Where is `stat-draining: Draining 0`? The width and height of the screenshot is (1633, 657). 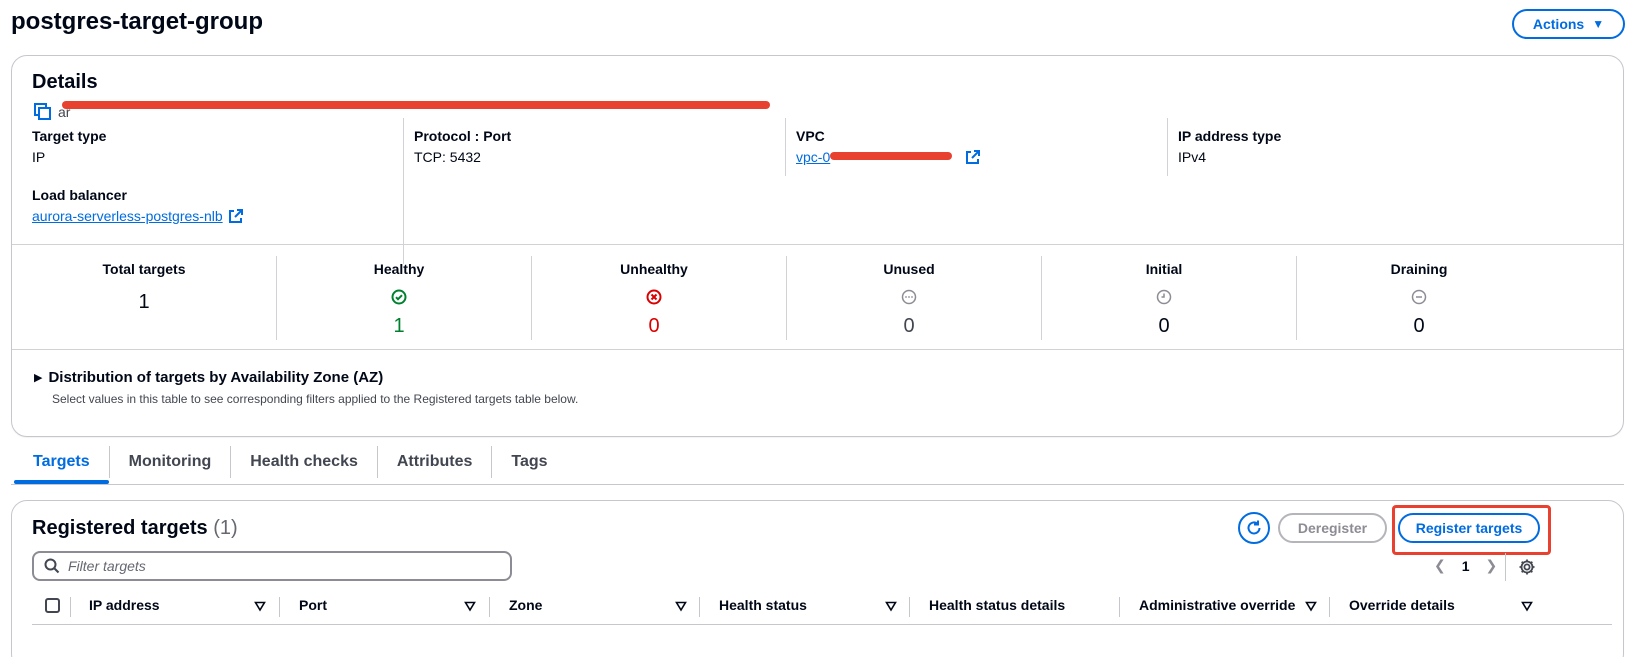 stat-draining: Draining 0 is located at coordinates (1419, 299).